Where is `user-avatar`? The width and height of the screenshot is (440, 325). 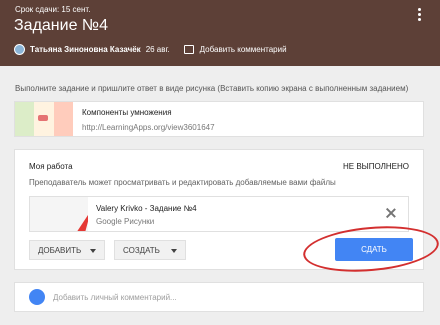
user-avatar is located at coordinates (37, 297).